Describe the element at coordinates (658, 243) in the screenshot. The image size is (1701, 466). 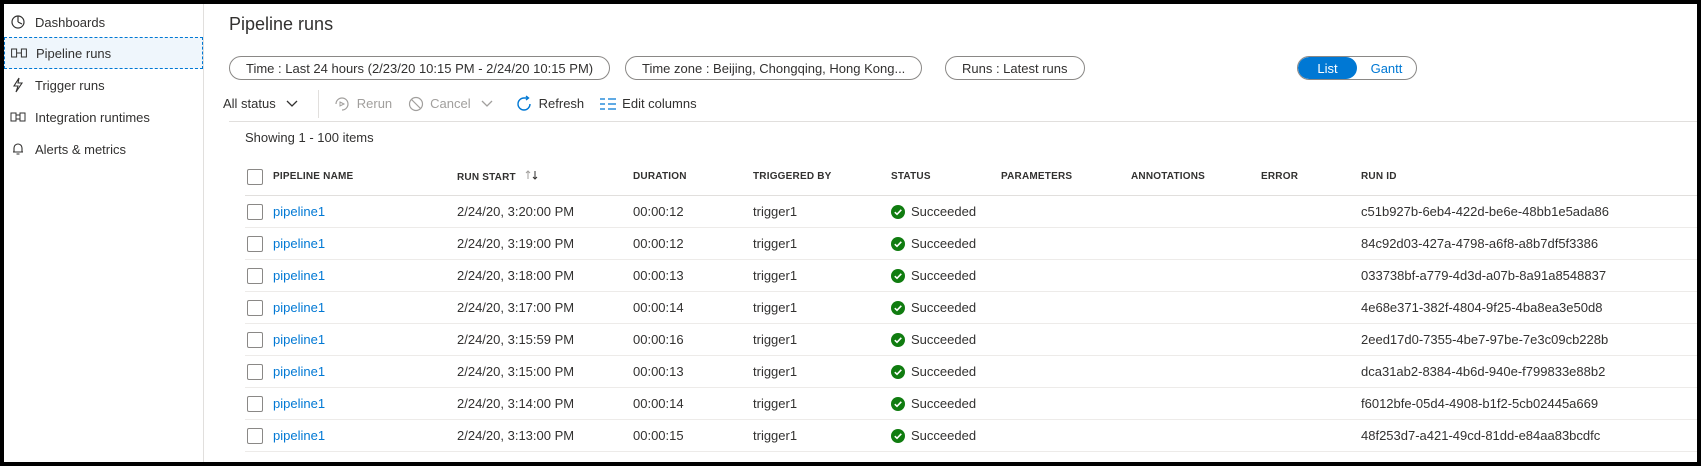
I see `duration-cell: 00:00:12` at that location.